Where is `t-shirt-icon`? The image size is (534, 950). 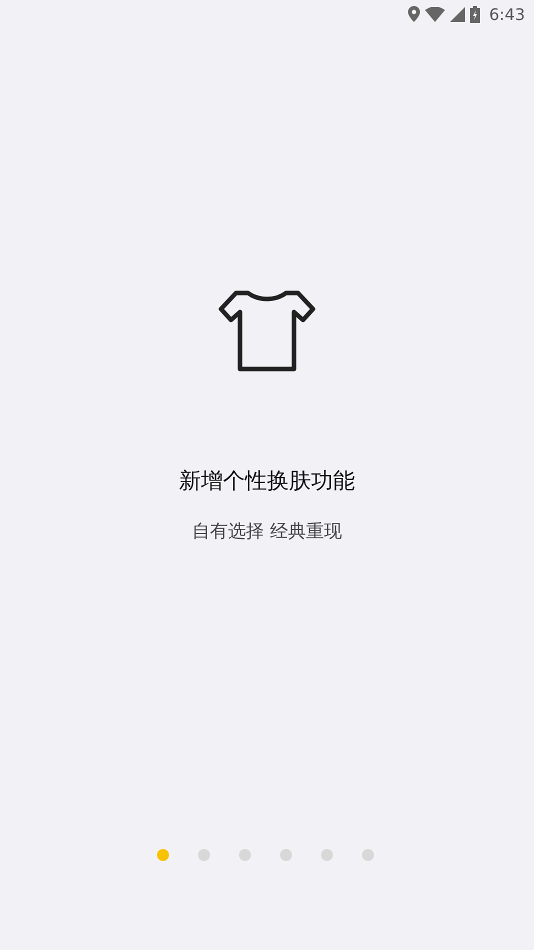 t-shirt-icon is located at coordinates (267, 331).